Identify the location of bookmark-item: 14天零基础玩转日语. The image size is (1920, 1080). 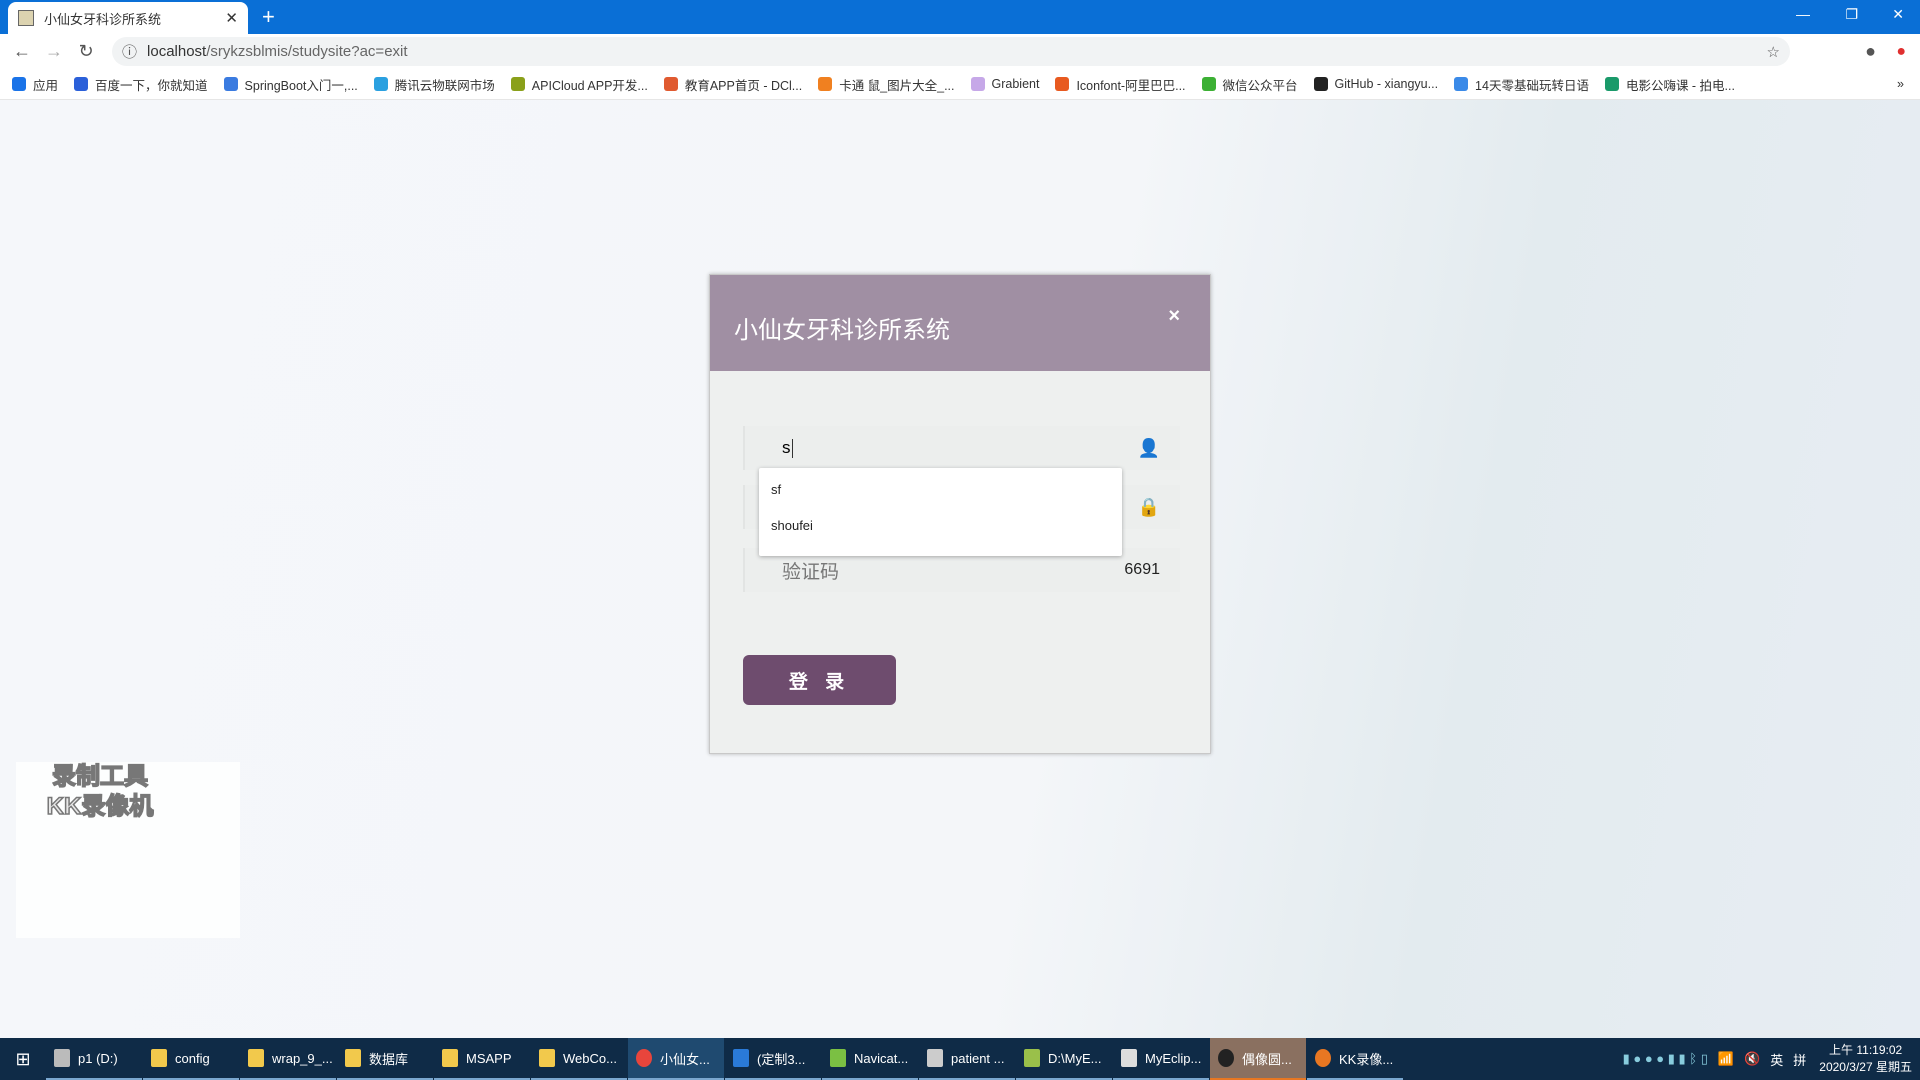
(1521, 84).